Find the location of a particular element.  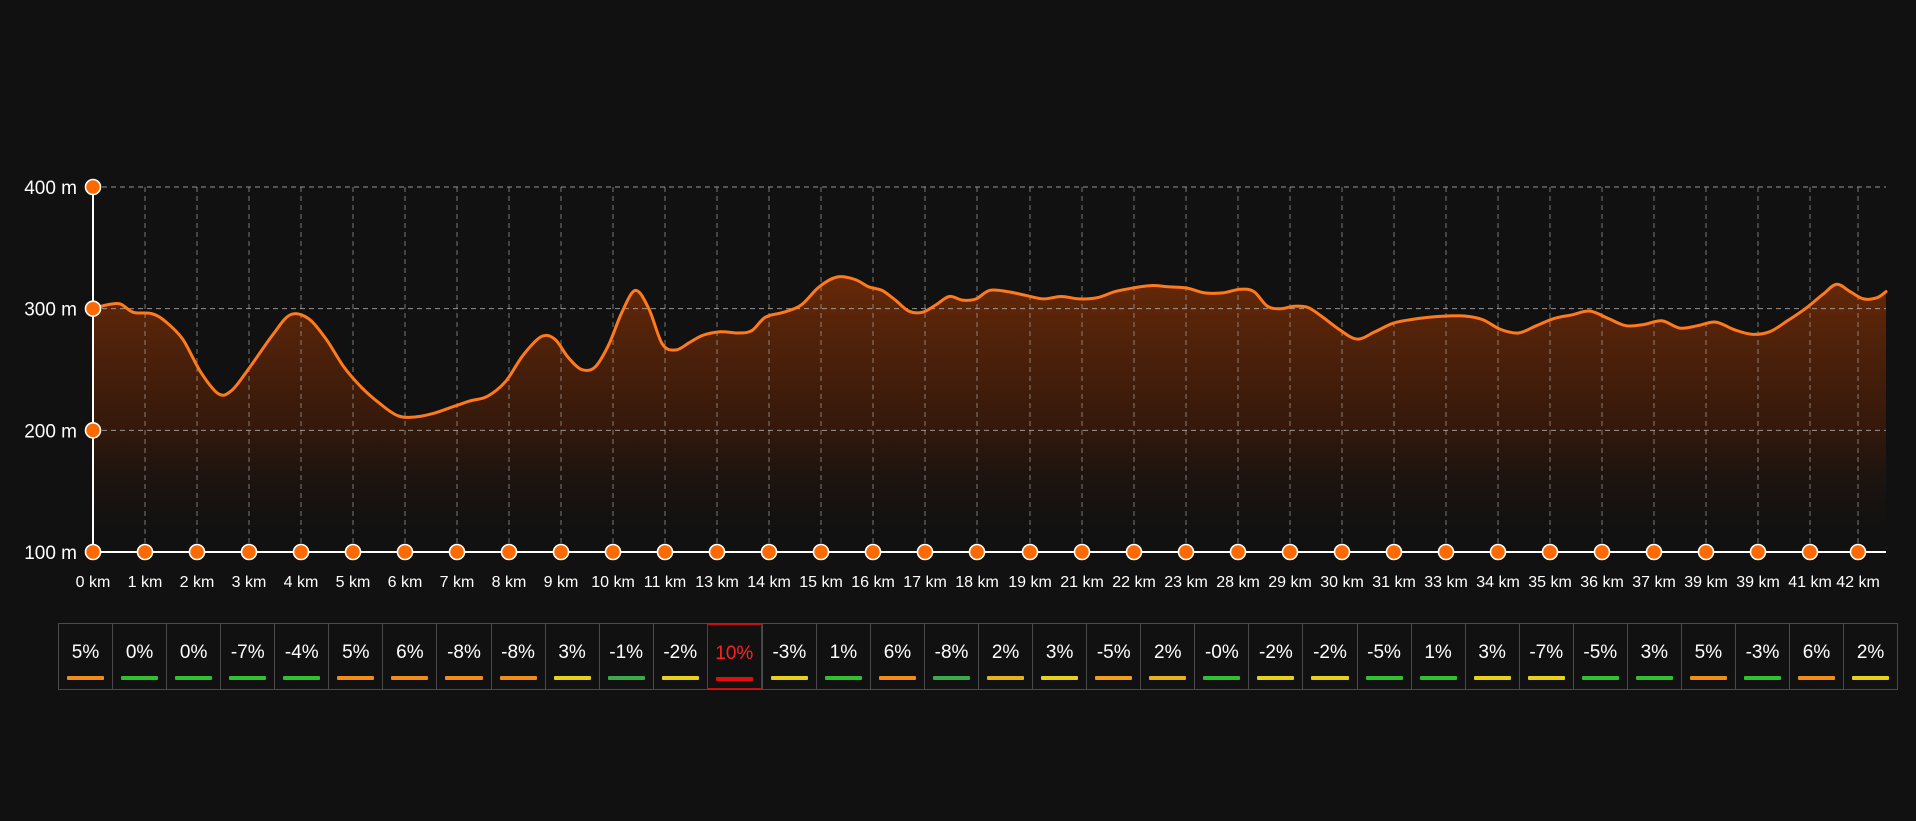

grade-value: -0% is located at coordinates (1221, 652).